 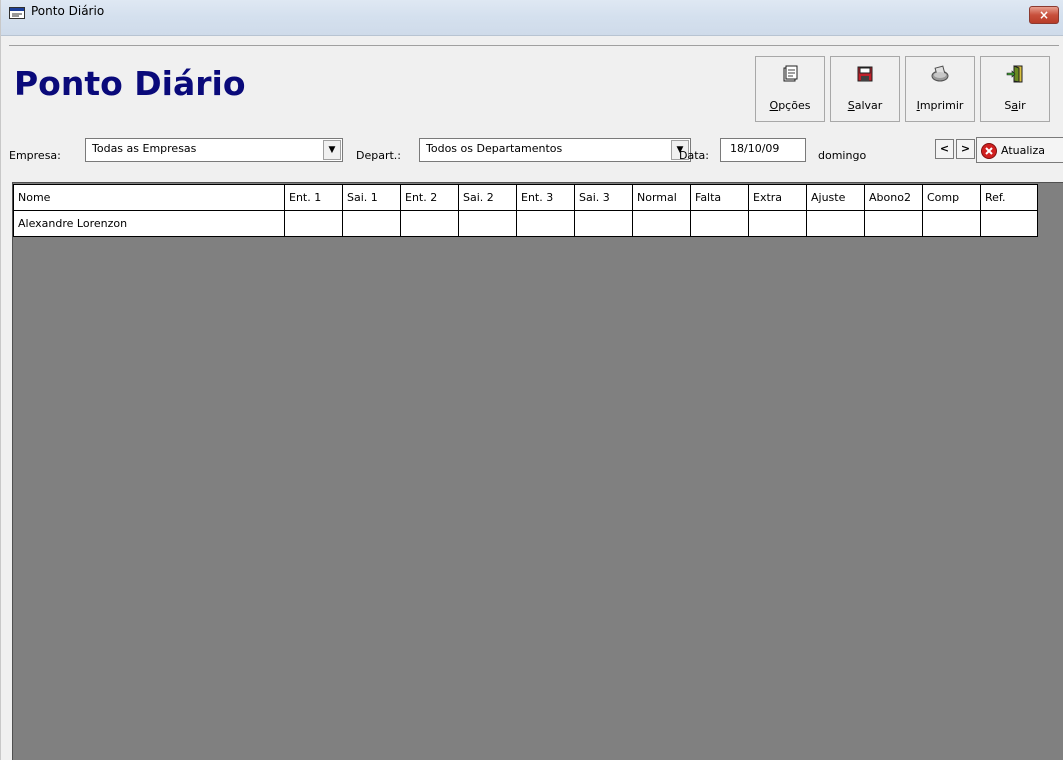 What do you see at coordinates (755, 148) in the screenshot?
I see `date-value: 18/10/09` at bounding box center [755, 148].